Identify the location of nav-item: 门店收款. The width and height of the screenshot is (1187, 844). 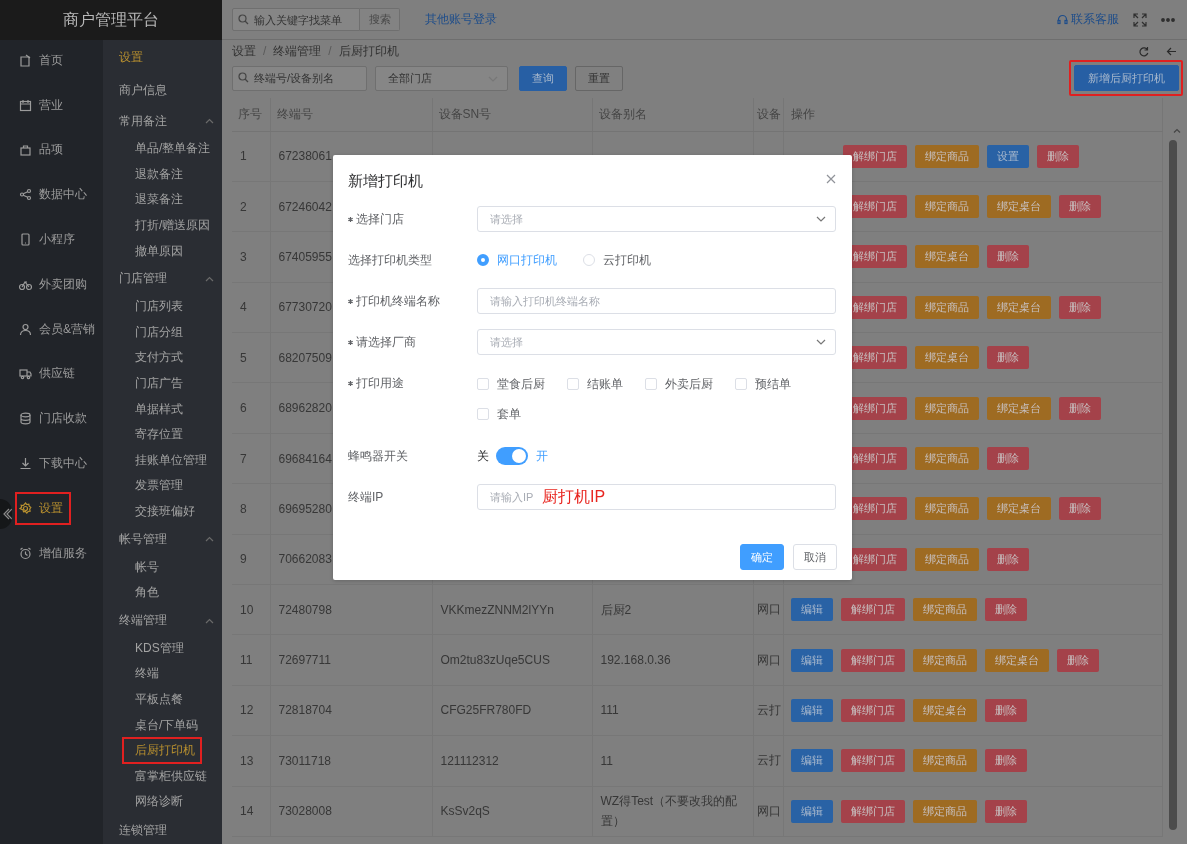
(50, 419).